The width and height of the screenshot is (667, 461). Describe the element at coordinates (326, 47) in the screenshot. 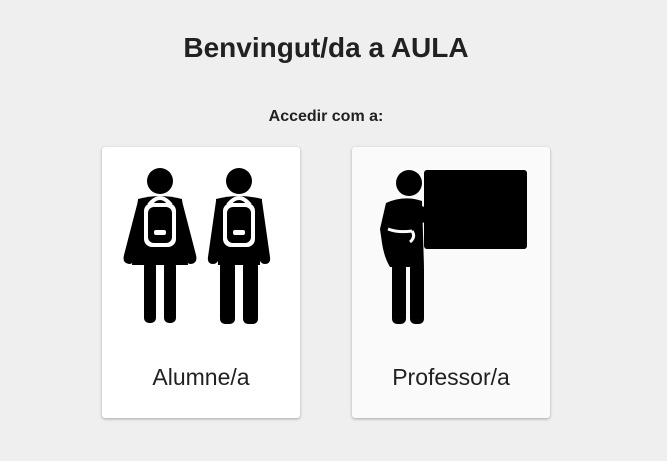

I see `page-title: Benvingut/da a AULA` at that location.